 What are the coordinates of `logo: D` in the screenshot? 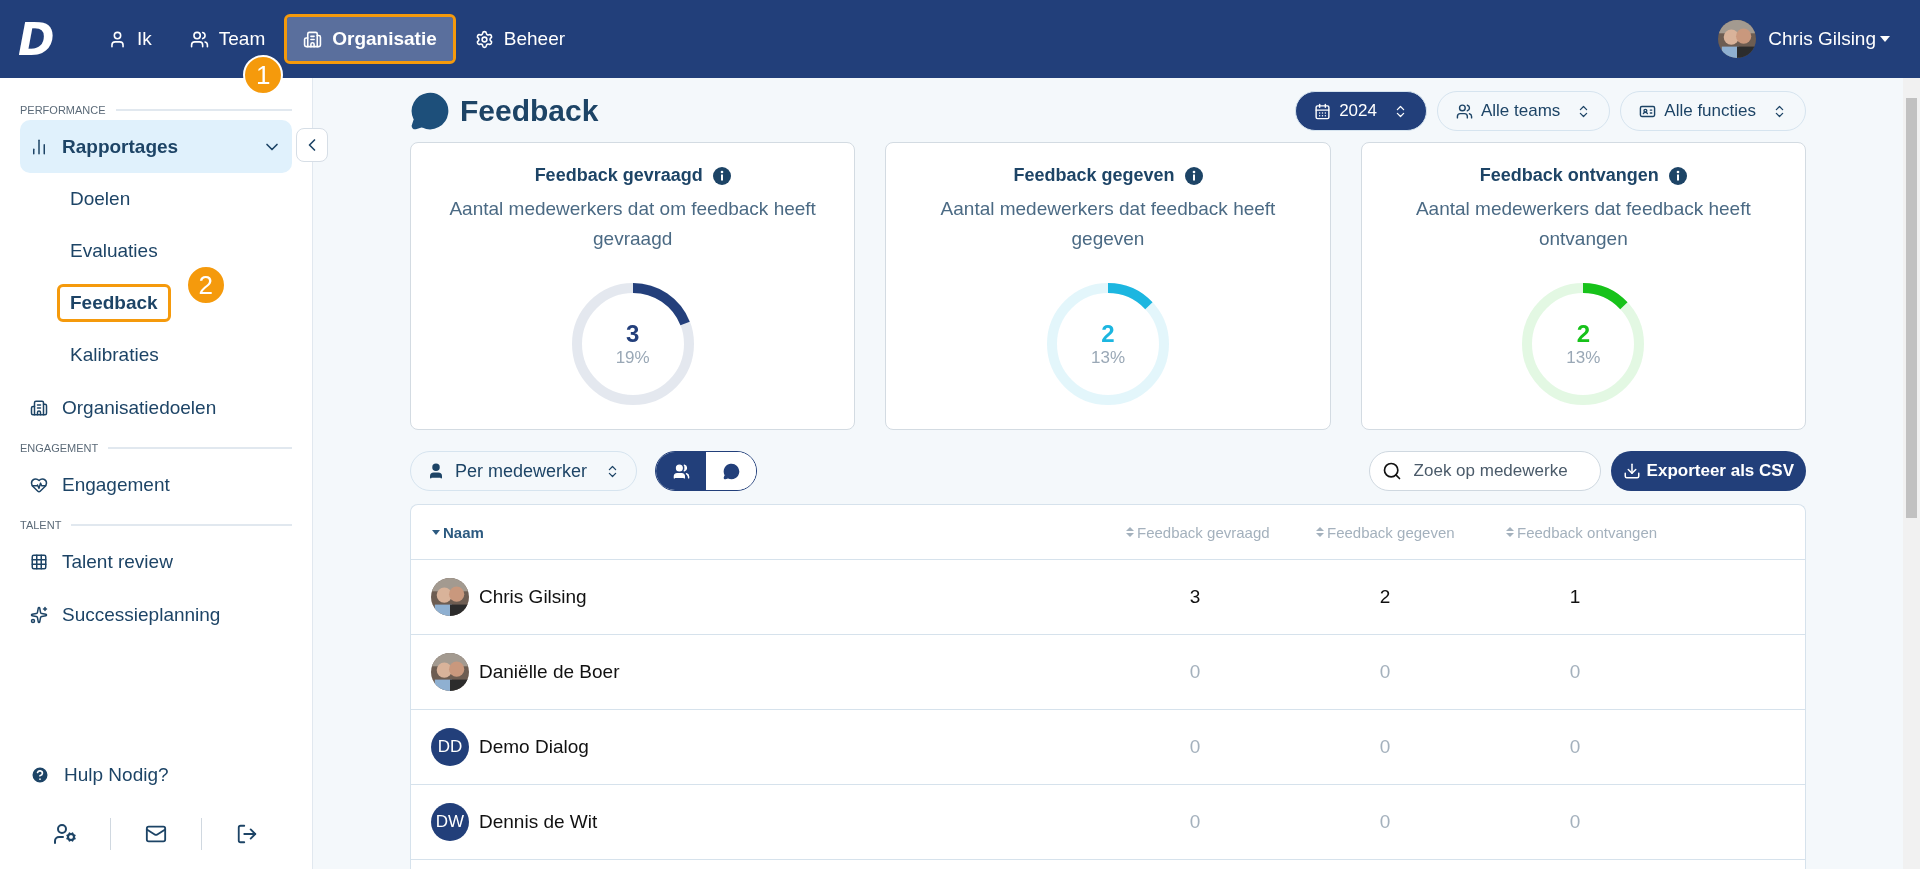 It's located at (48, 39).